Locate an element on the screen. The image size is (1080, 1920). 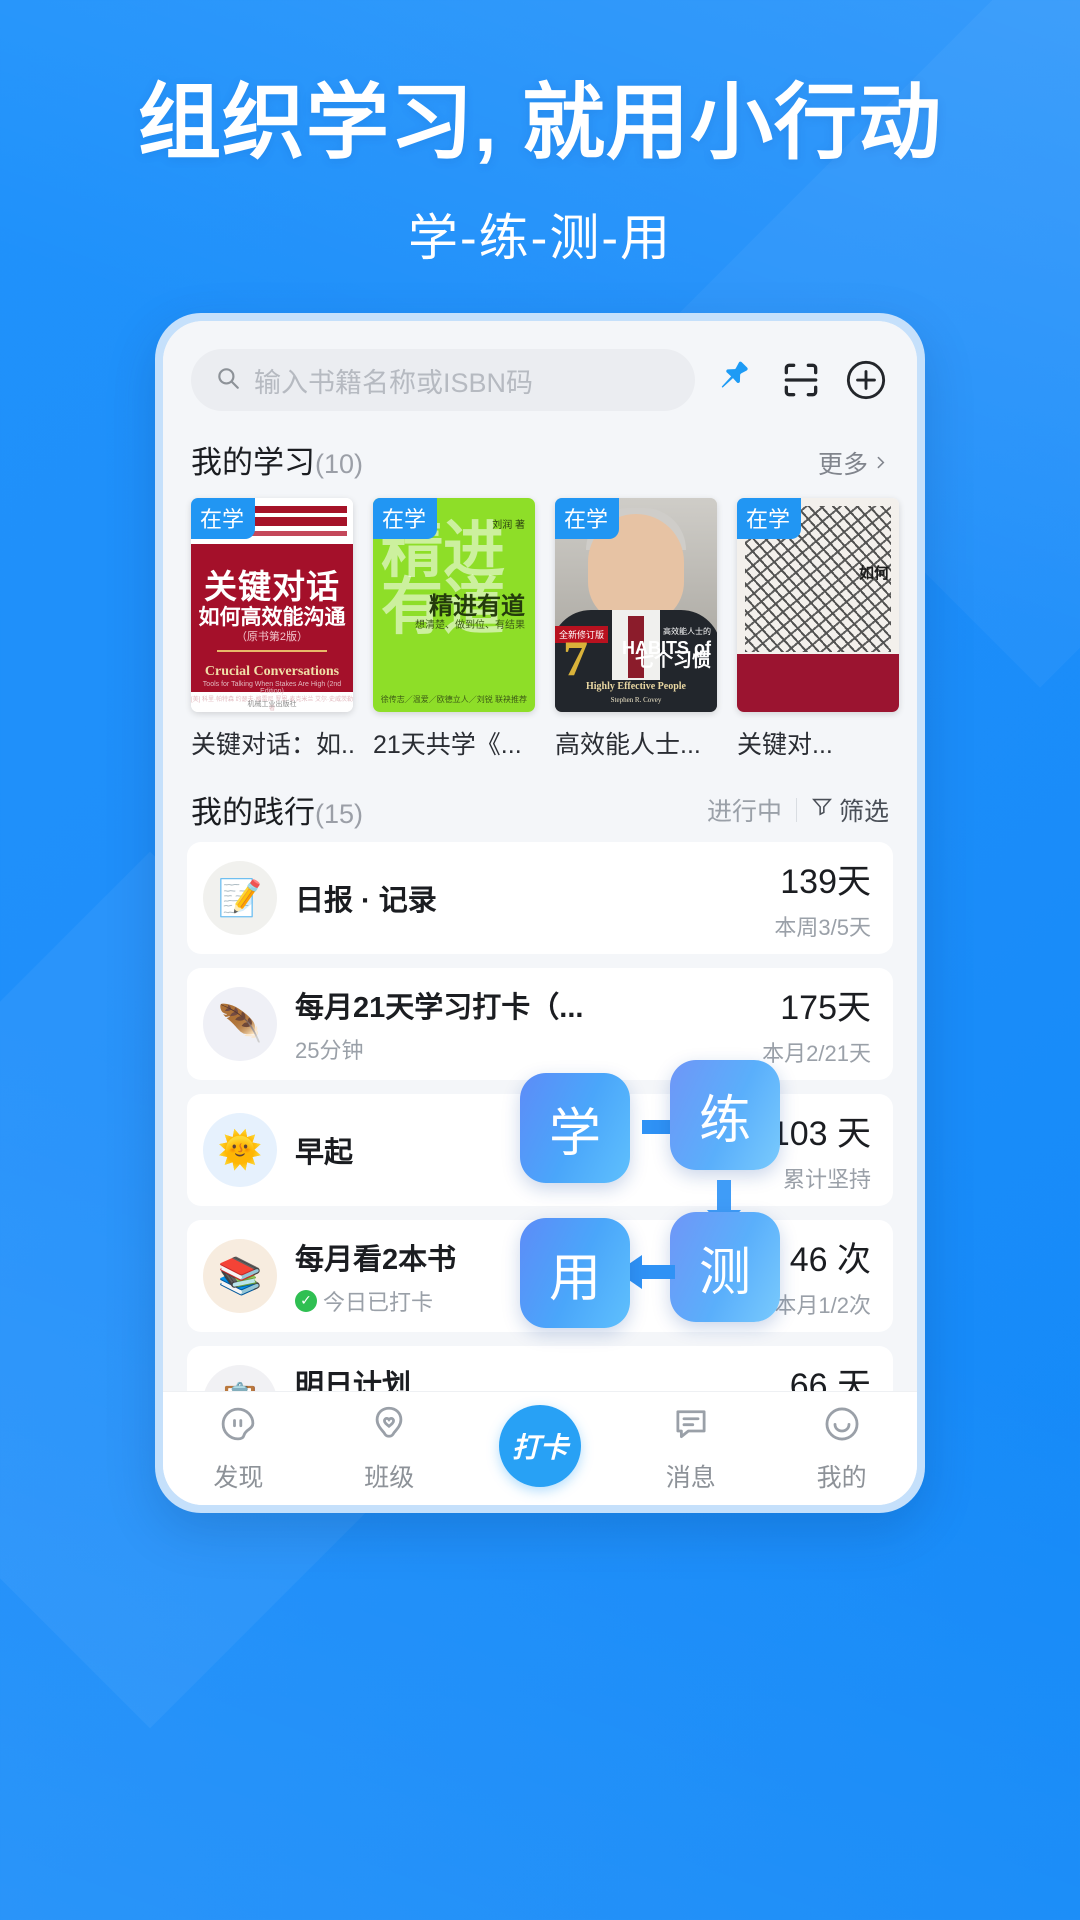
tab-discover: 发现 is located at coordinates (238, 1448).